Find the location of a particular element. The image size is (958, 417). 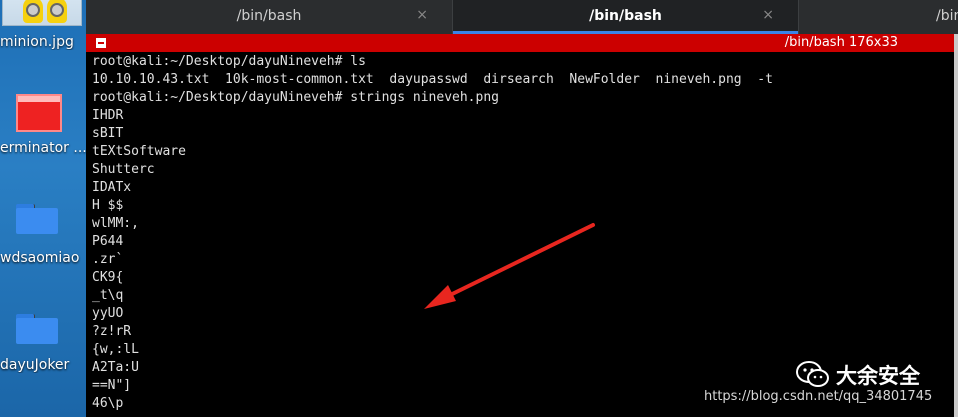

terminator-app-icon is located at coordinates (39, 113).